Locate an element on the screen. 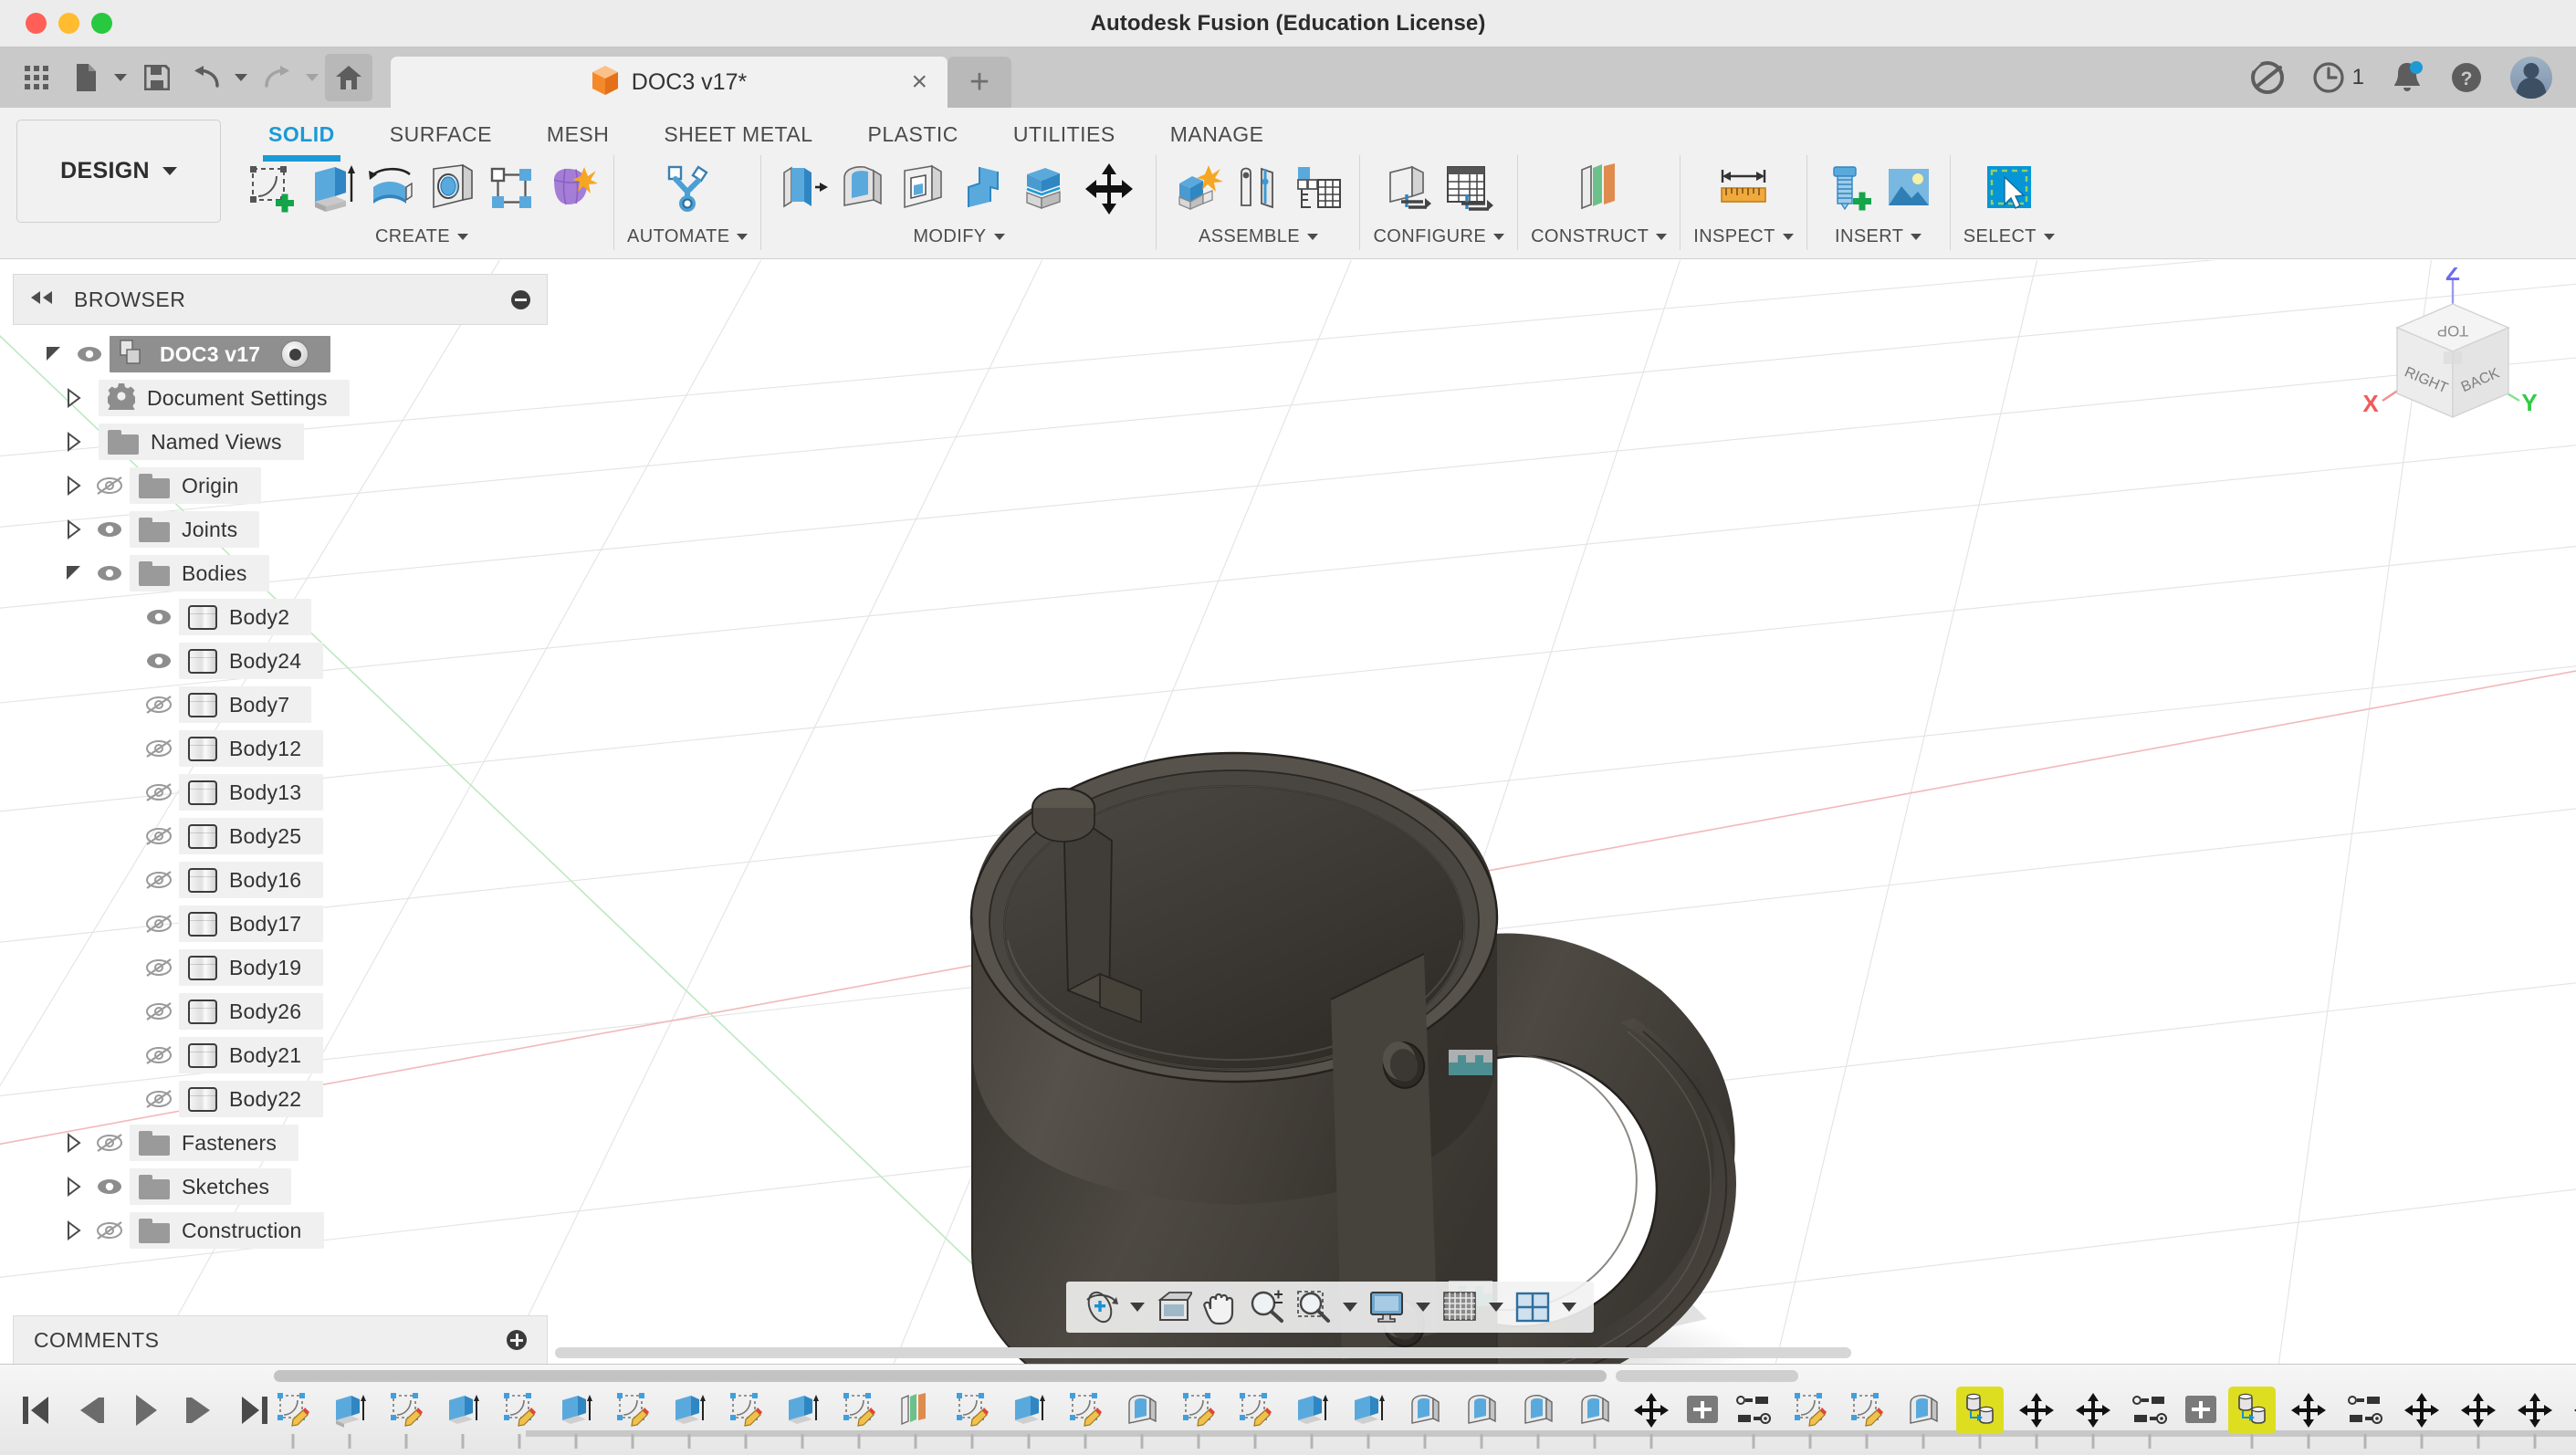 Image resolution: width=2576 pixels, height=1455 pixels. tree-row-body24: Body24 is located at coordinates (286, 661).